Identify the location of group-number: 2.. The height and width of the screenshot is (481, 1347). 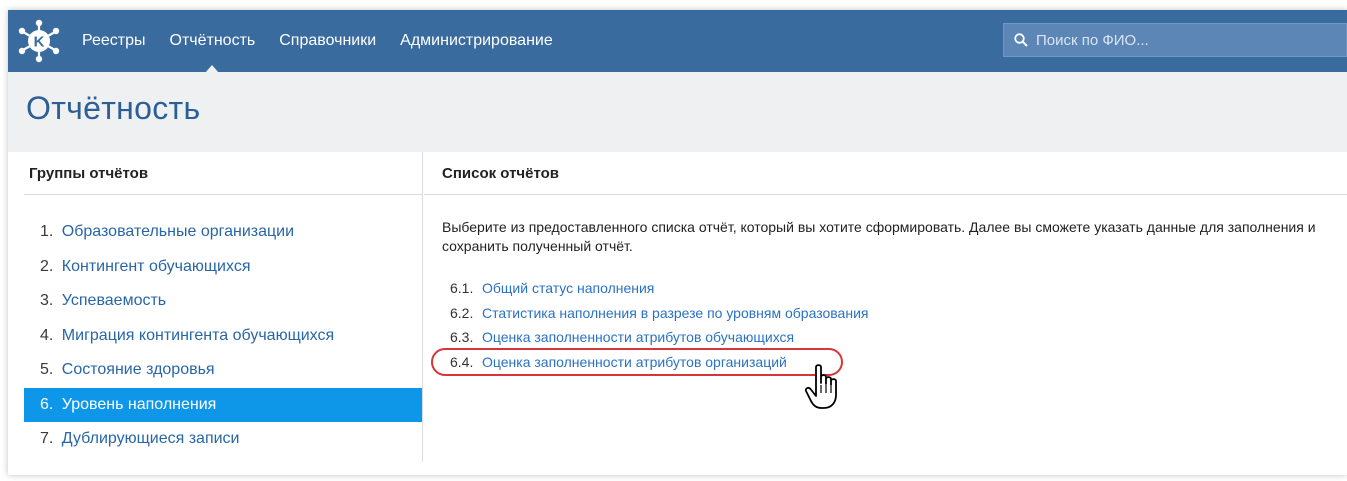
(47, 266).